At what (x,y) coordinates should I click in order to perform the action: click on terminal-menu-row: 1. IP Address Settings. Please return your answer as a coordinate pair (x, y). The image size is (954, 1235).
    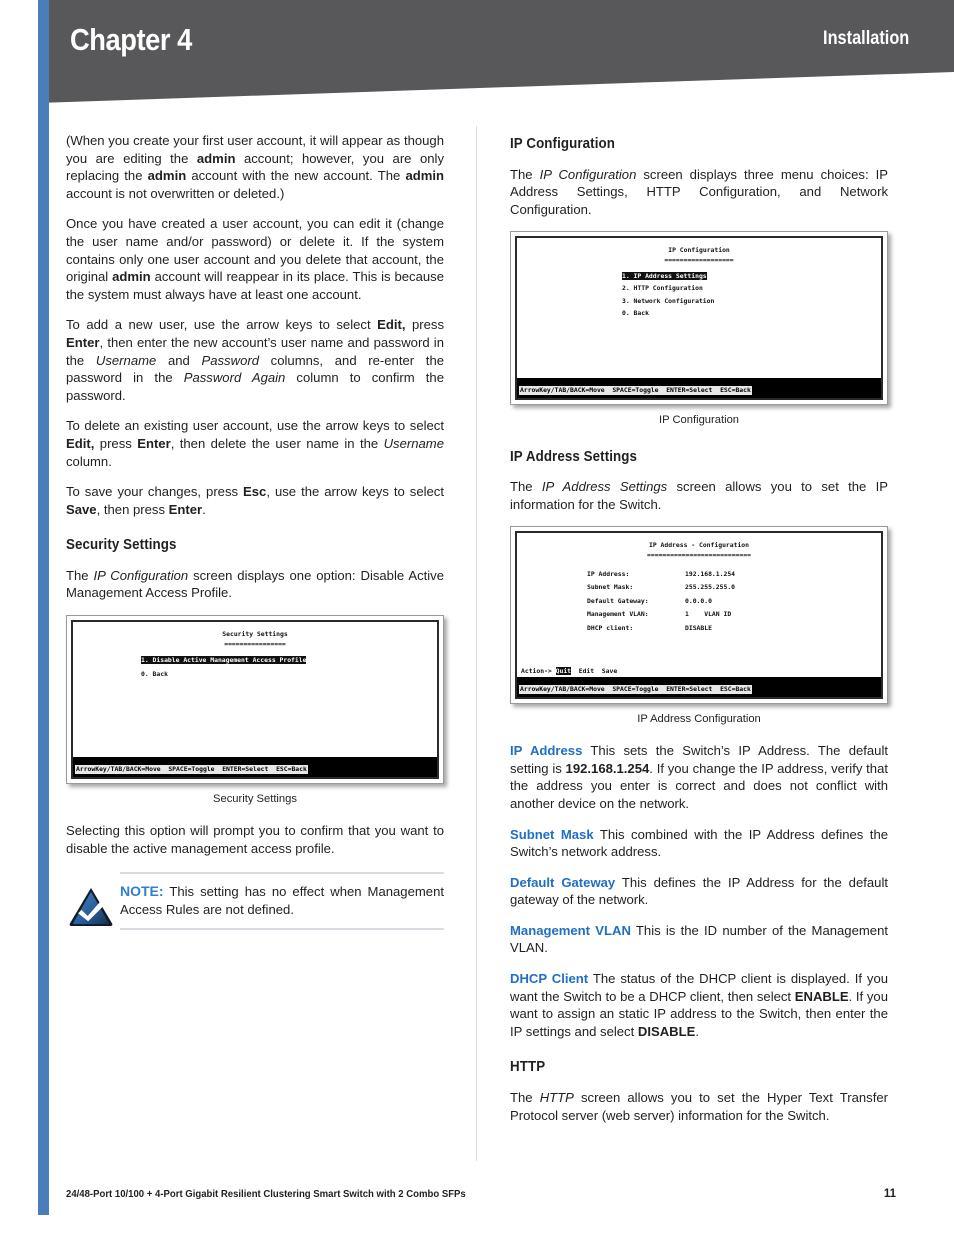
    Looking at the image, I should click on (699, 276).